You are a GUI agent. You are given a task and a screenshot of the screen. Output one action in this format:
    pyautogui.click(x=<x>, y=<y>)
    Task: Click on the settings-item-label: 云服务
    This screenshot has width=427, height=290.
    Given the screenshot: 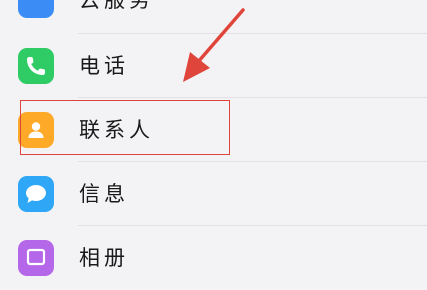 What is the action you would take?
    pyautogui.click(x=116, y=6)
    